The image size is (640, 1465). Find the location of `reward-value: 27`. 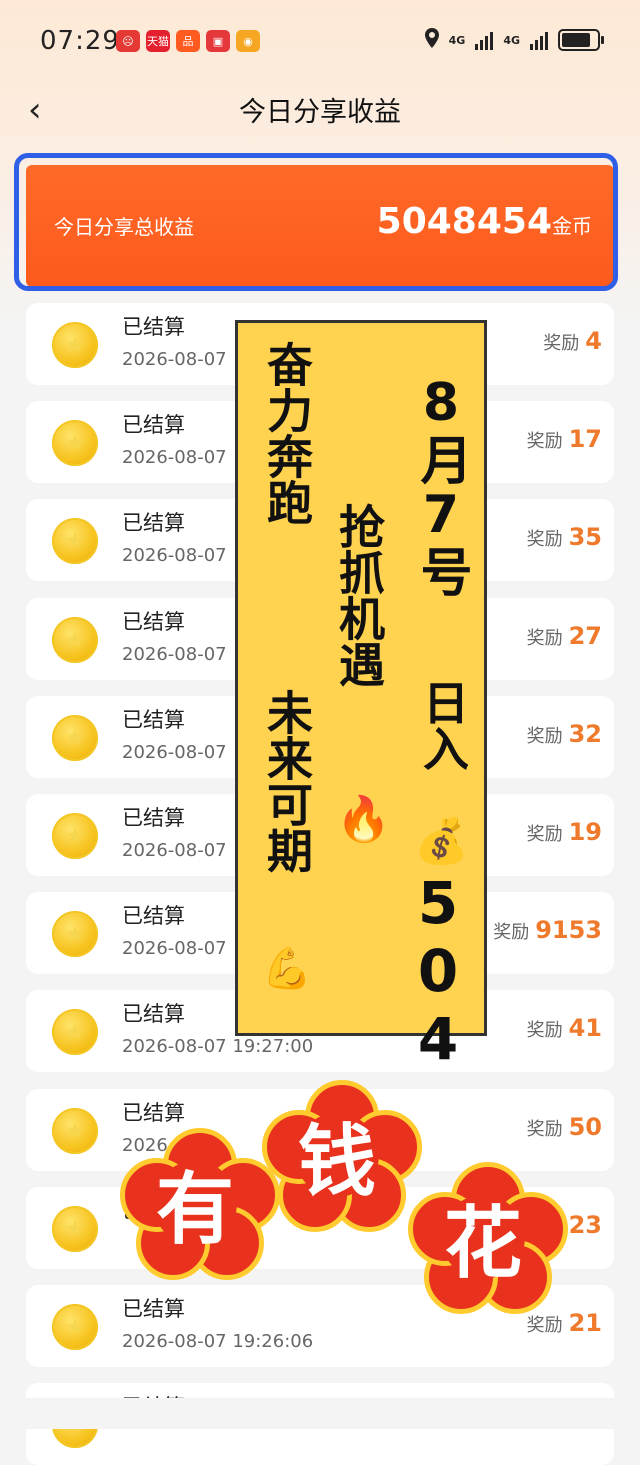

reward-value: 27 is located at coordinates (585, 636).